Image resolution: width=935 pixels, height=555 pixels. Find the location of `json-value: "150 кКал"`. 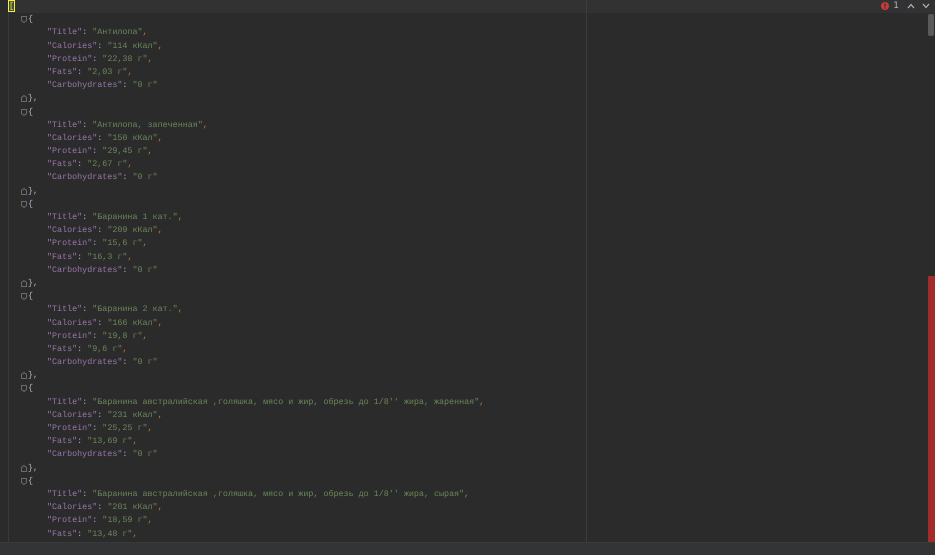

json-value: "150 кКал" is located at coordinates (132, 137).